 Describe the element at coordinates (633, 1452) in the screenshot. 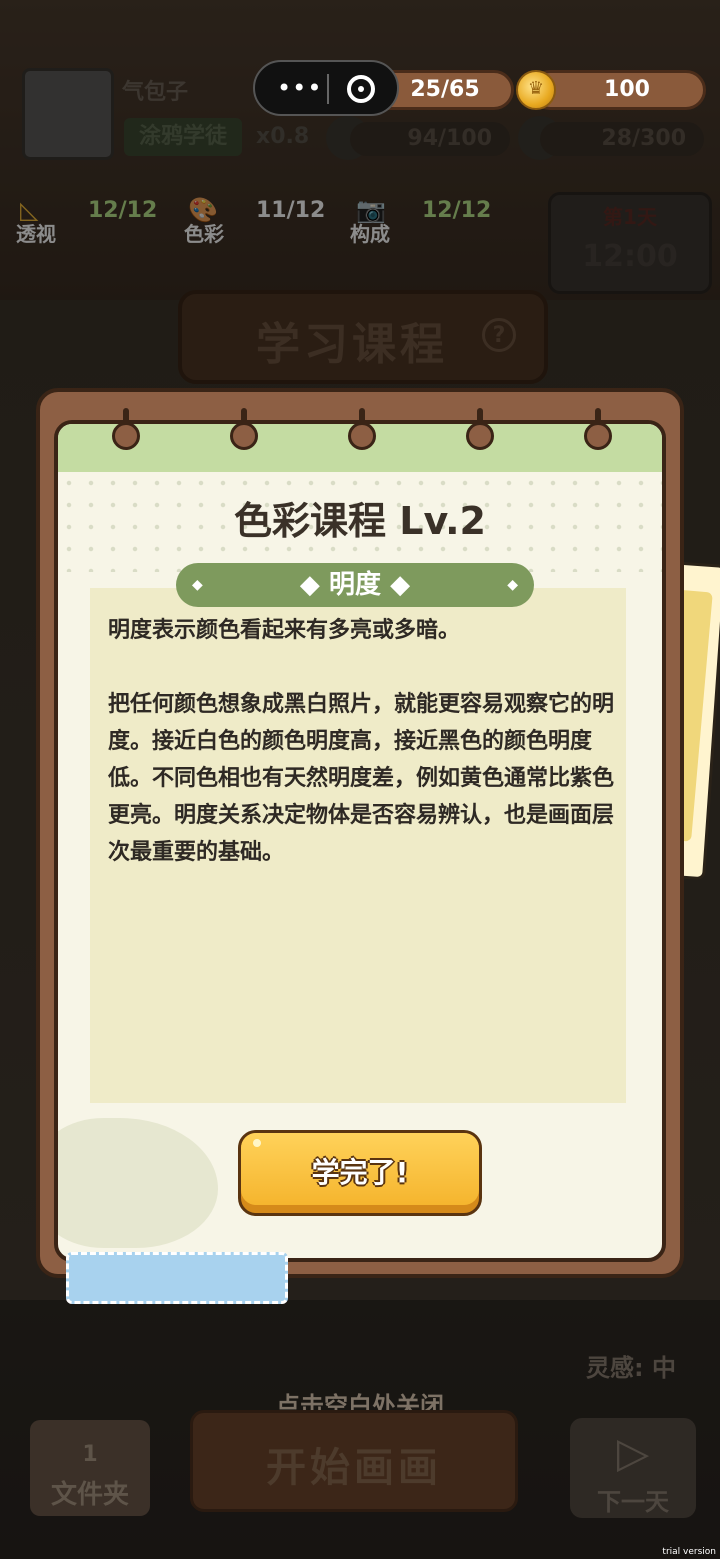

I see `next-icon: ▷` at that location.